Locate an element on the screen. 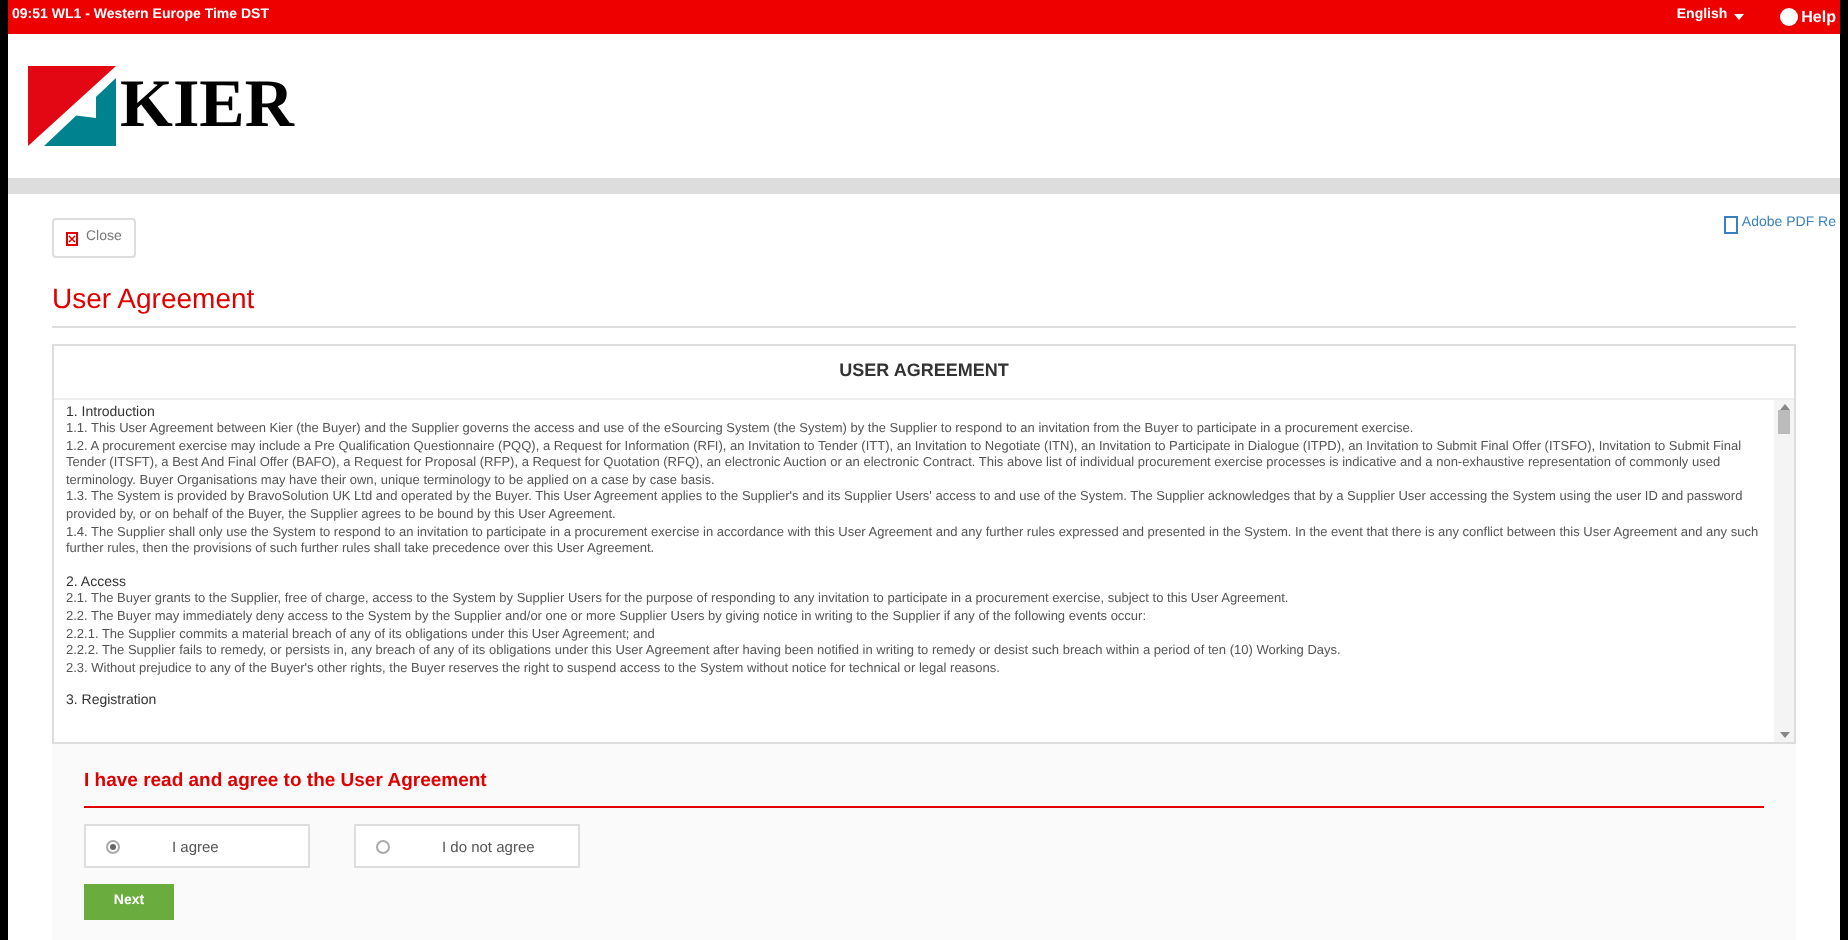 Image resolution: width=1848 pixels, height=940 pixels. caret-icon is located at coordinates (1738, 17).